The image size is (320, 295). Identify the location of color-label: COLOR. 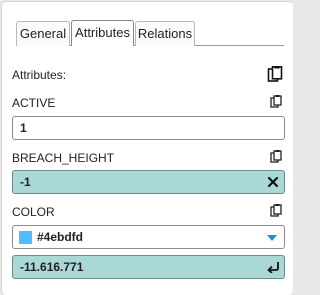
(33, 212).